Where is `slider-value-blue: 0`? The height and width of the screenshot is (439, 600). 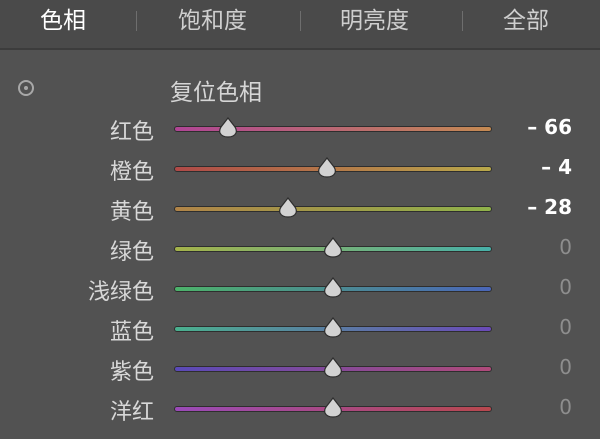 slider-value-blue: 0 is located at coordinates (565, 327).